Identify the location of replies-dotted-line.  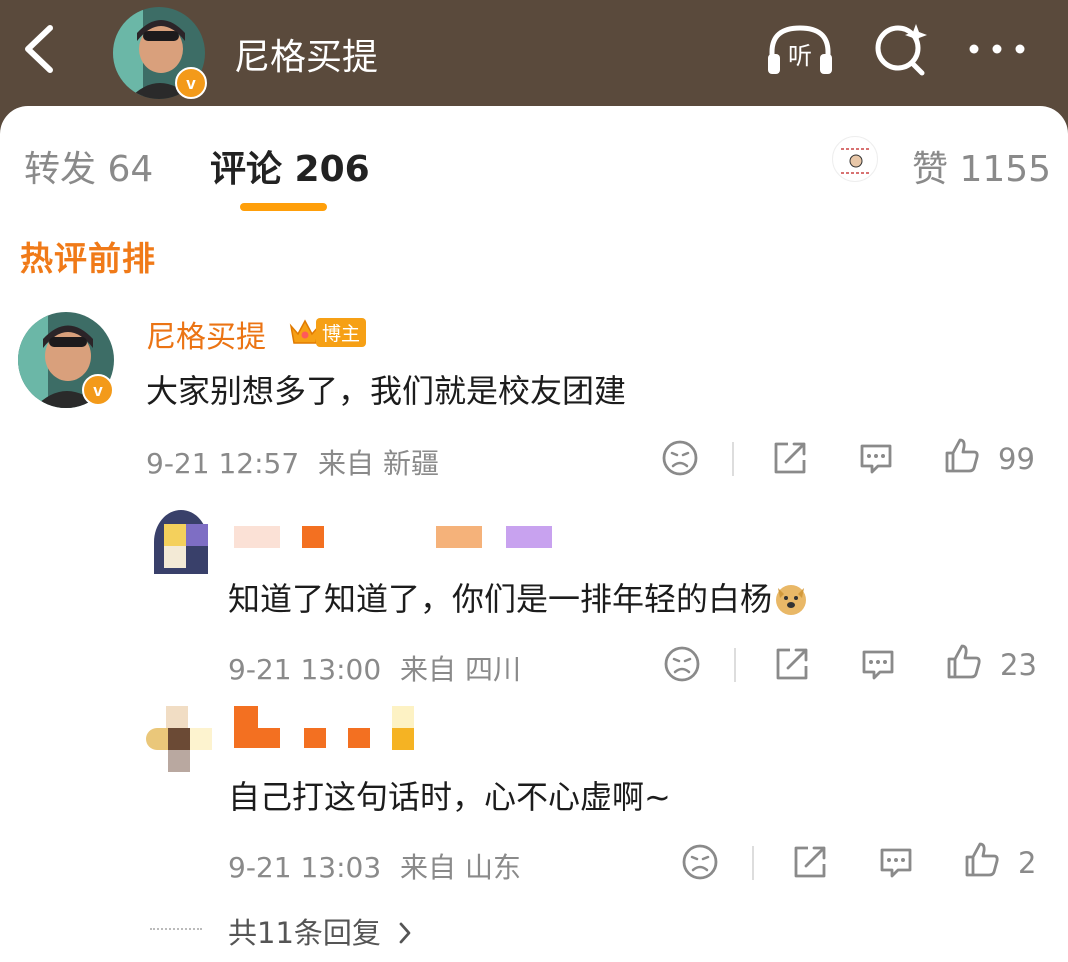
(176, 929).